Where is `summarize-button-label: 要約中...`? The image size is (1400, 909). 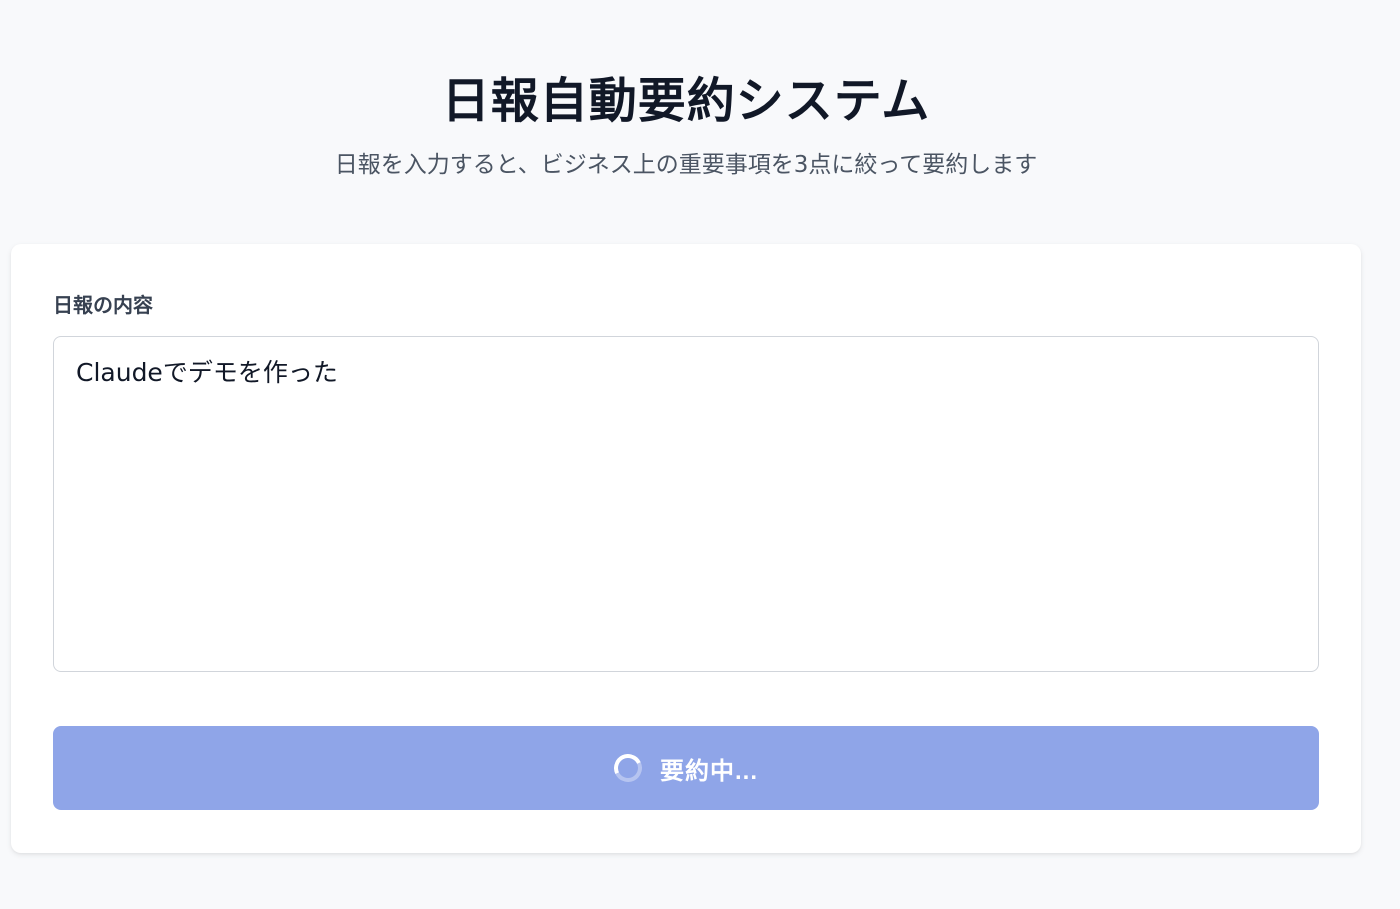 summarize-button-label: 要約中... is located at coordinates (708, 771).